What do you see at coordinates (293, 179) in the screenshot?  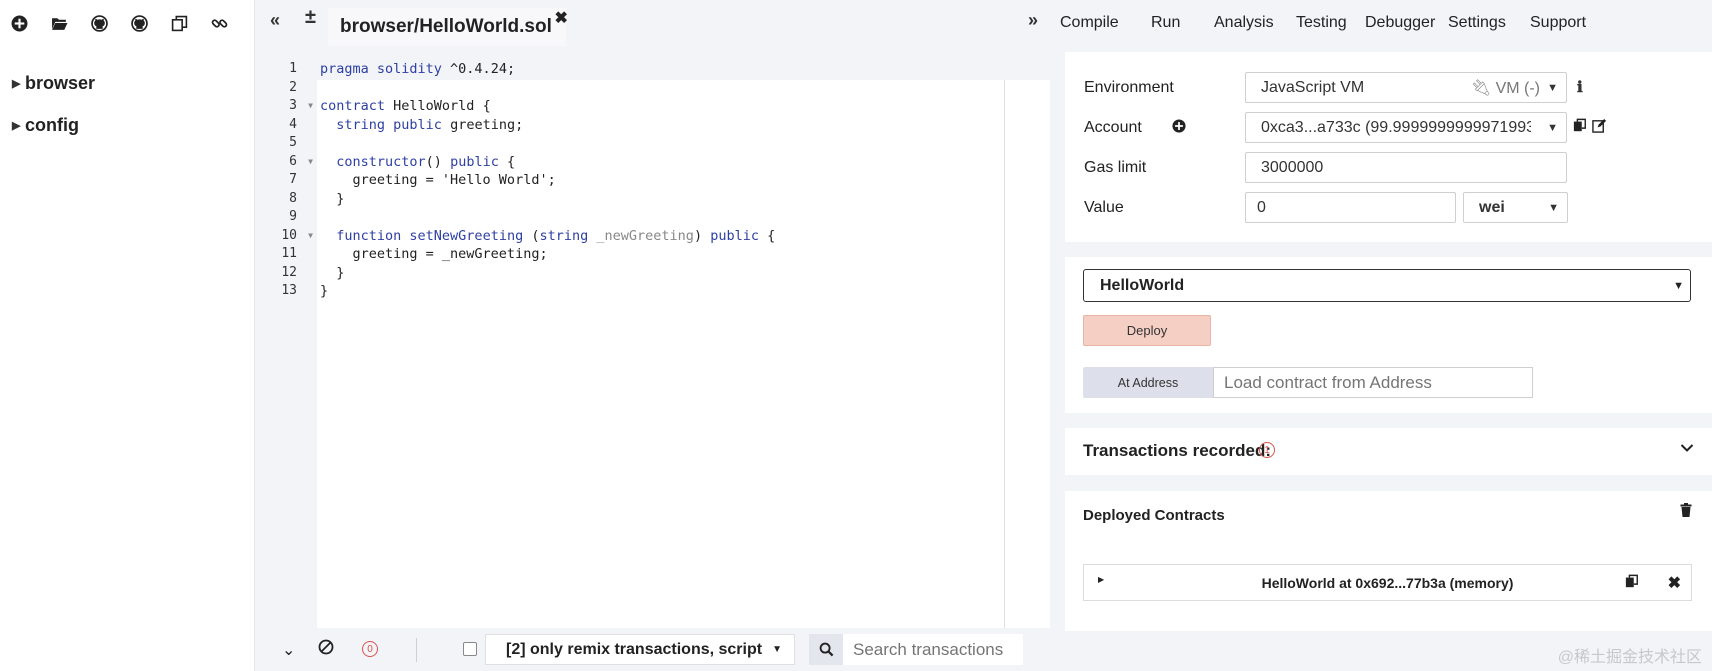 I see `line-number: 7` at bounding box center [293, 179].